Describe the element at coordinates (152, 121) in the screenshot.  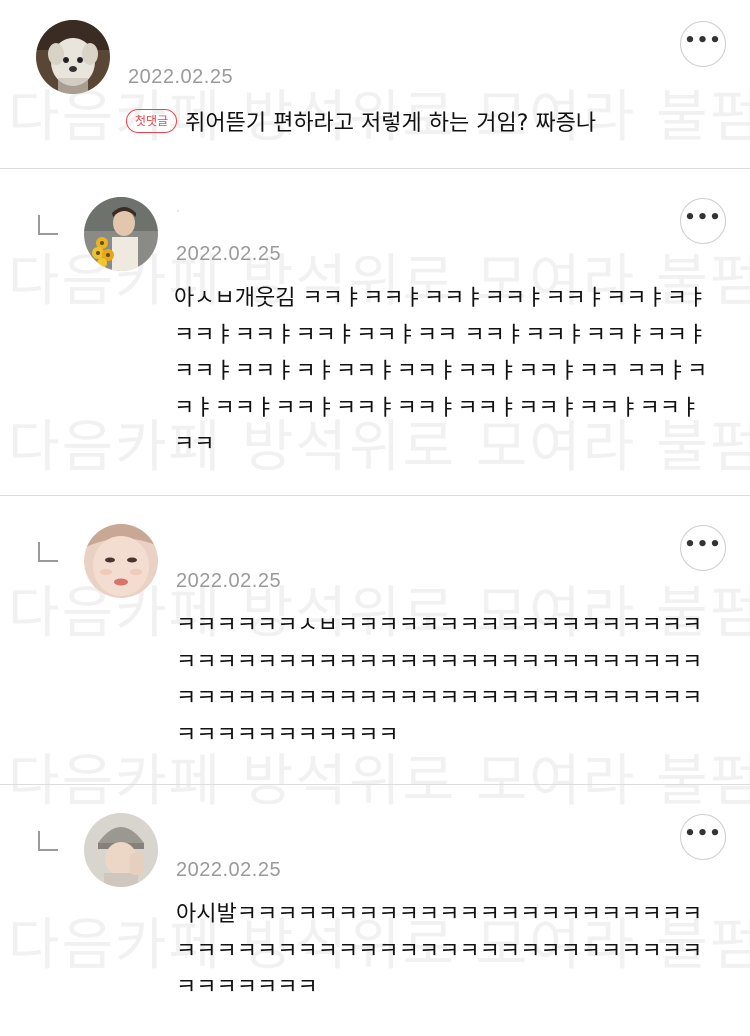
I see `first-comment-badge: 첫댓글` at that location.